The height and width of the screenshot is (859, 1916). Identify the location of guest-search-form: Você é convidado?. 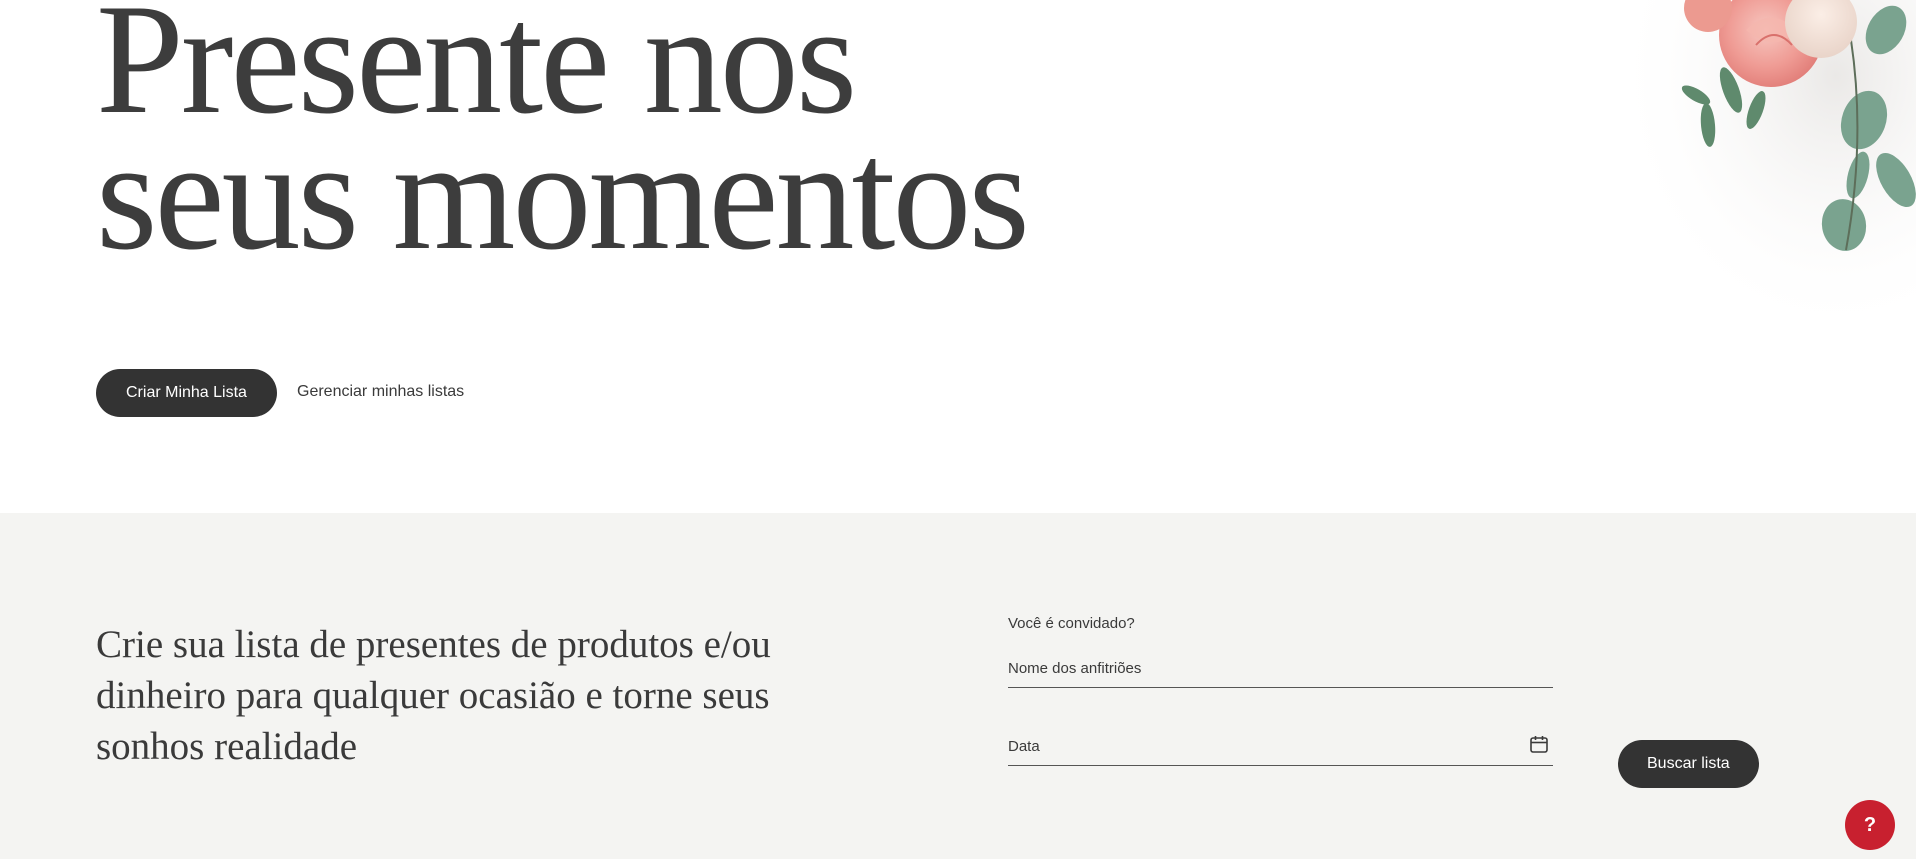
(1280, 690).